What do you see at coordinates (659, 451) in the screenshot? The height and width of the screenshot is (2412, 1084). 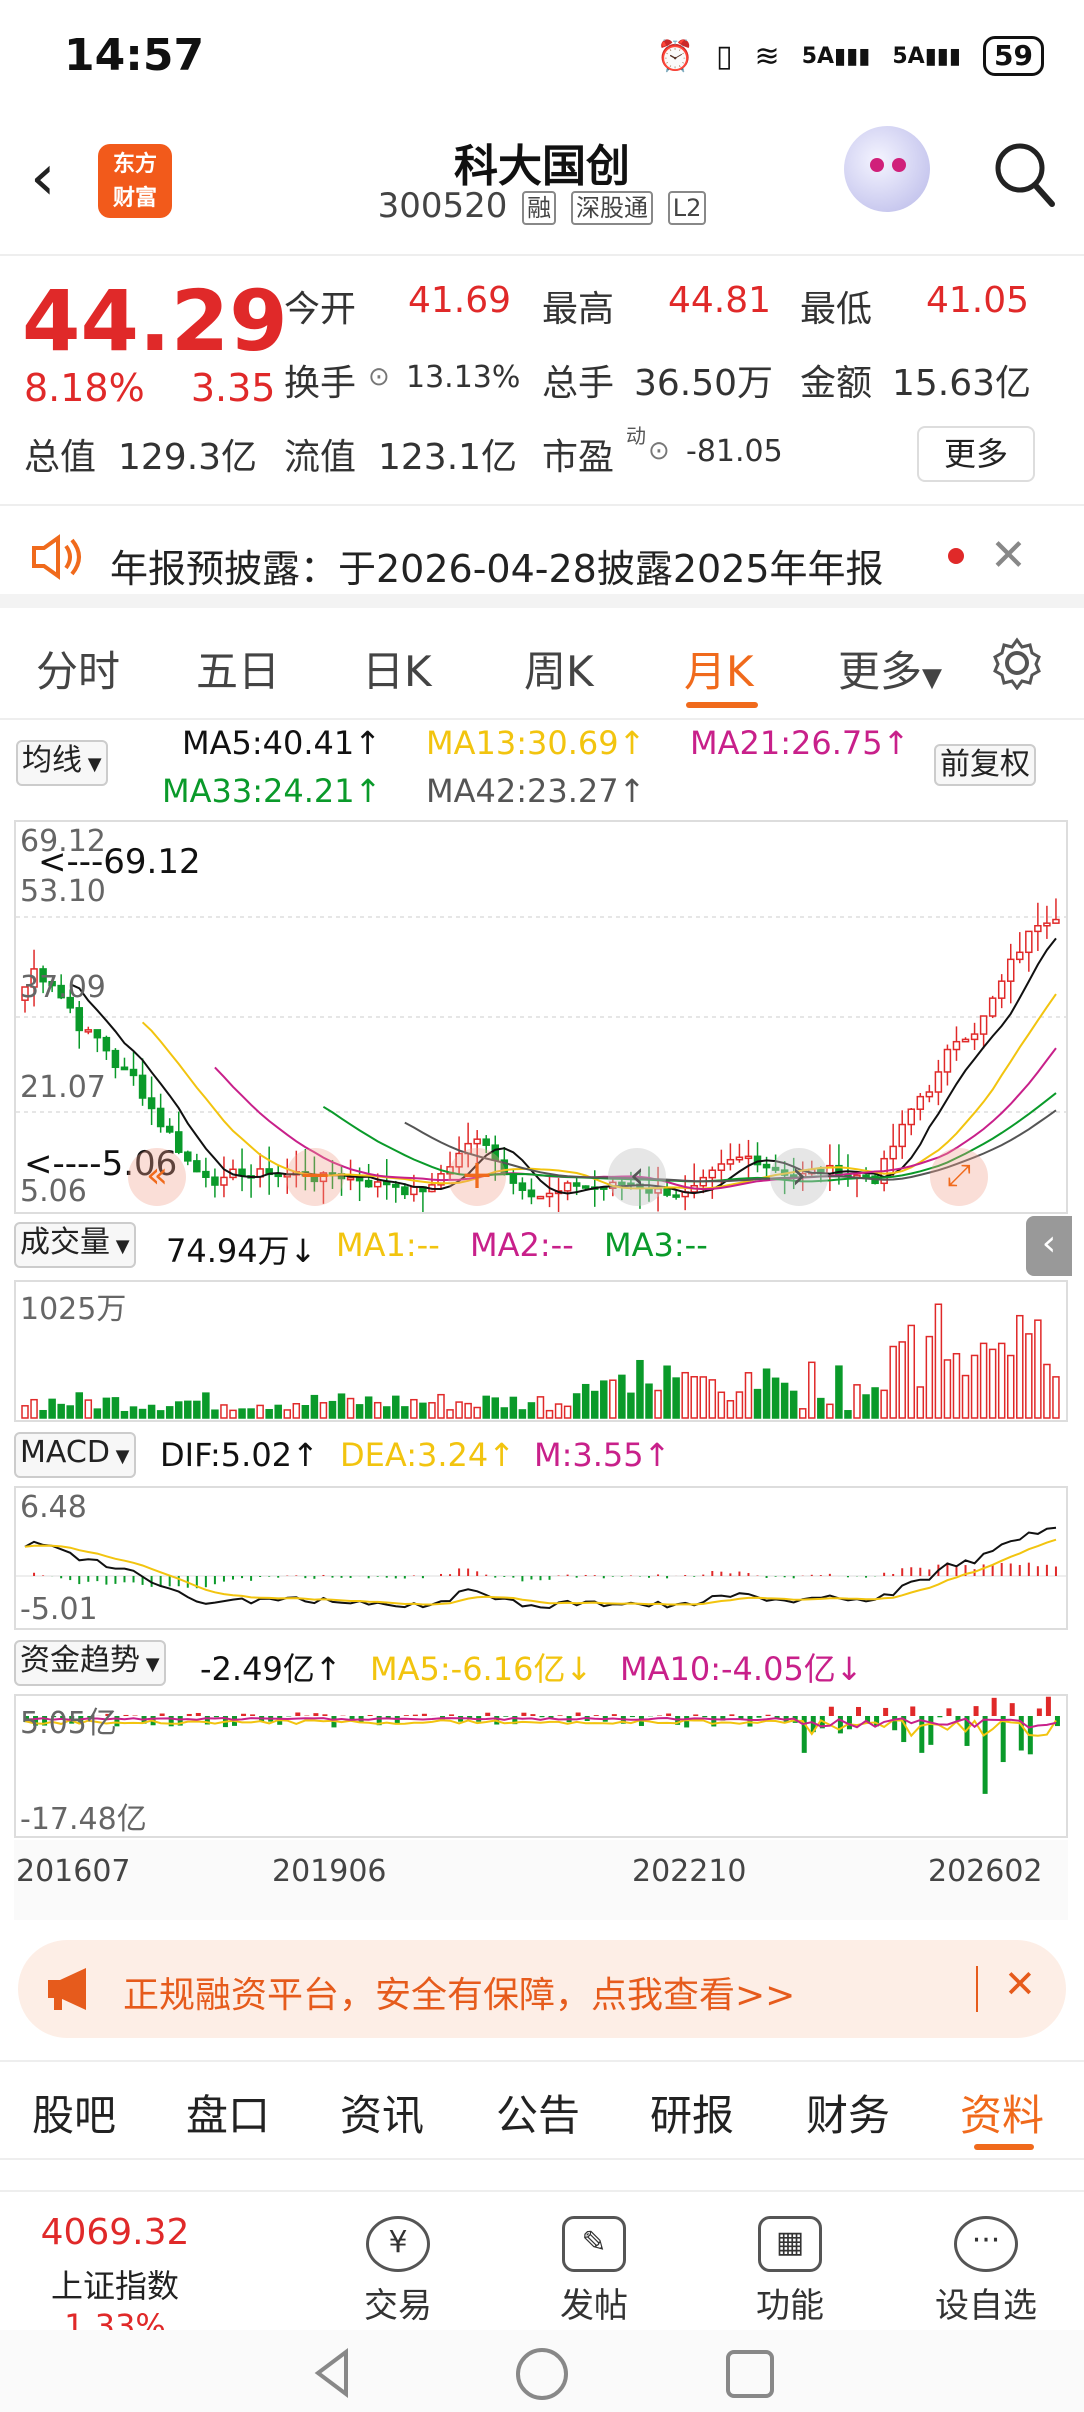 I see `pe-info-icon: ⊙` at bounding box center [659, 451].